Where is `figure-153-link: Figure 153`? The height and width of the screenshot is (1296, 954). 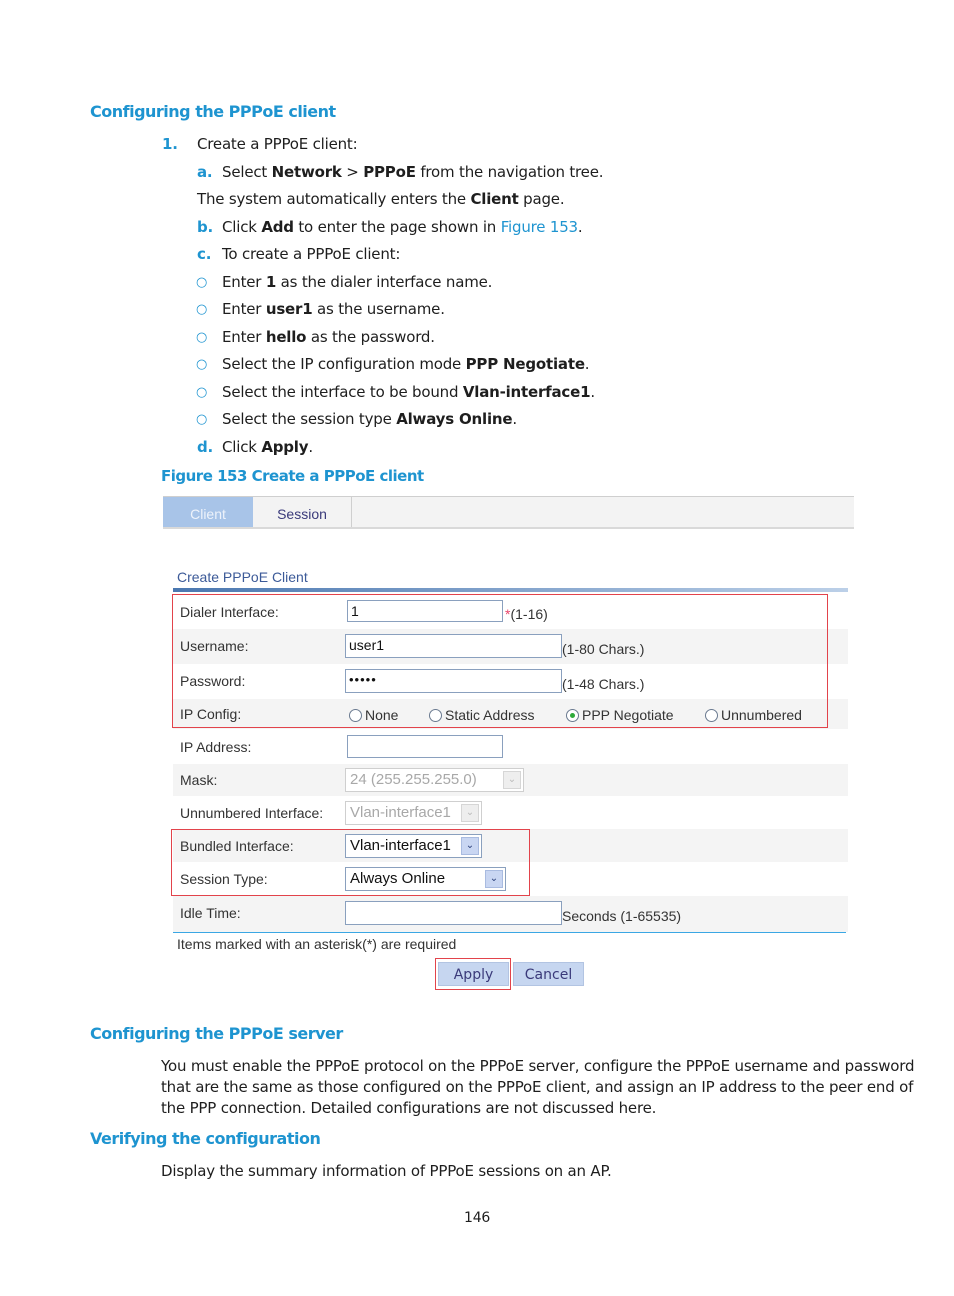 figure-153-link: Figure 153 is located at coordinates (539, 227).